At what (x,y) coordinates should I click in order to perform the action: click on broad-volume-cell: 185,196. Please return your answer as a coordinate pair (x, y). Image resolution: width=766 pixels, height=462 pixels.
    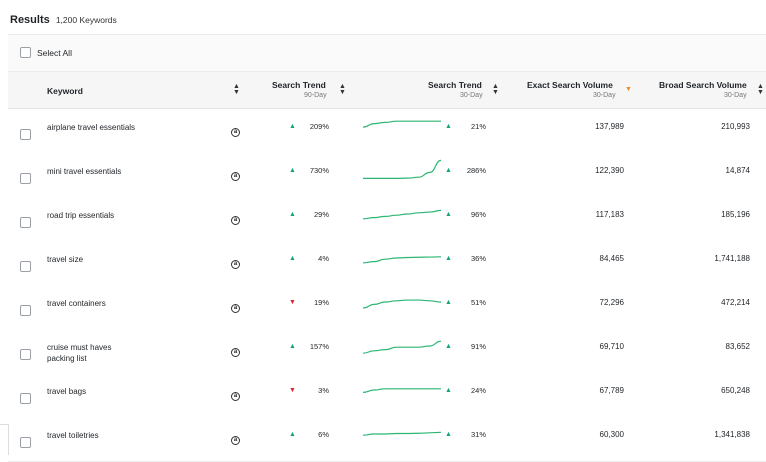
    Looking at the image, I should click on (735, 214).